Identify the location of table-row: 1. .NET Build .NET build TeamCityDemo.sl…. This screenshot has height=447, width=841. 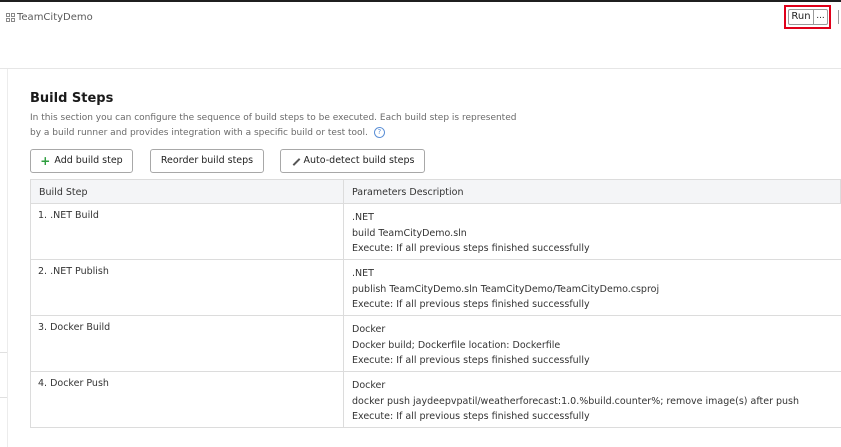
(435, 232).